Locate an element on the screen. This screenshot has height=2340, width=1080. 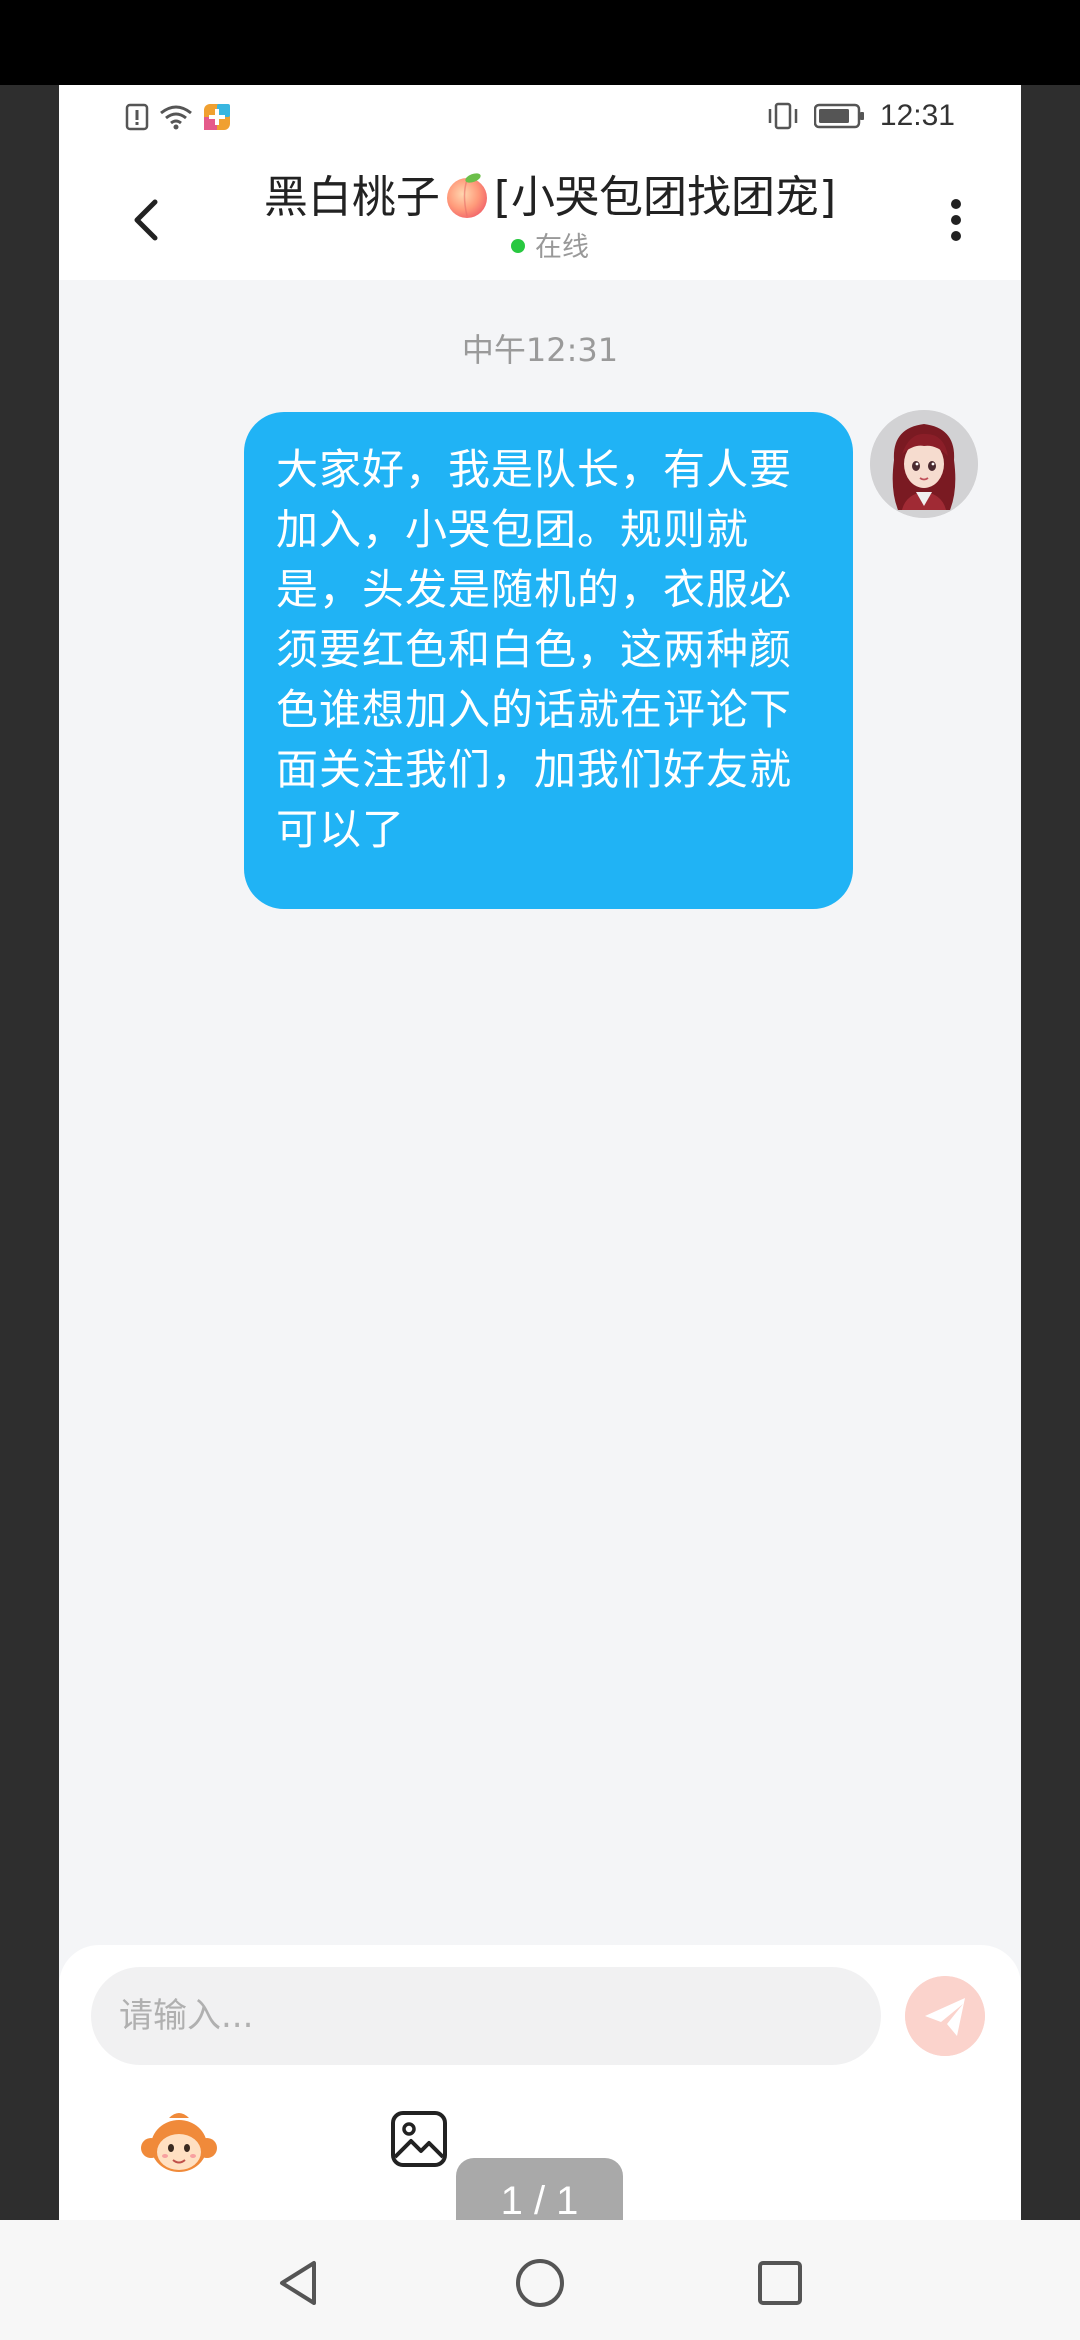
system-nav-bar is located at coordinates (540, 2280).